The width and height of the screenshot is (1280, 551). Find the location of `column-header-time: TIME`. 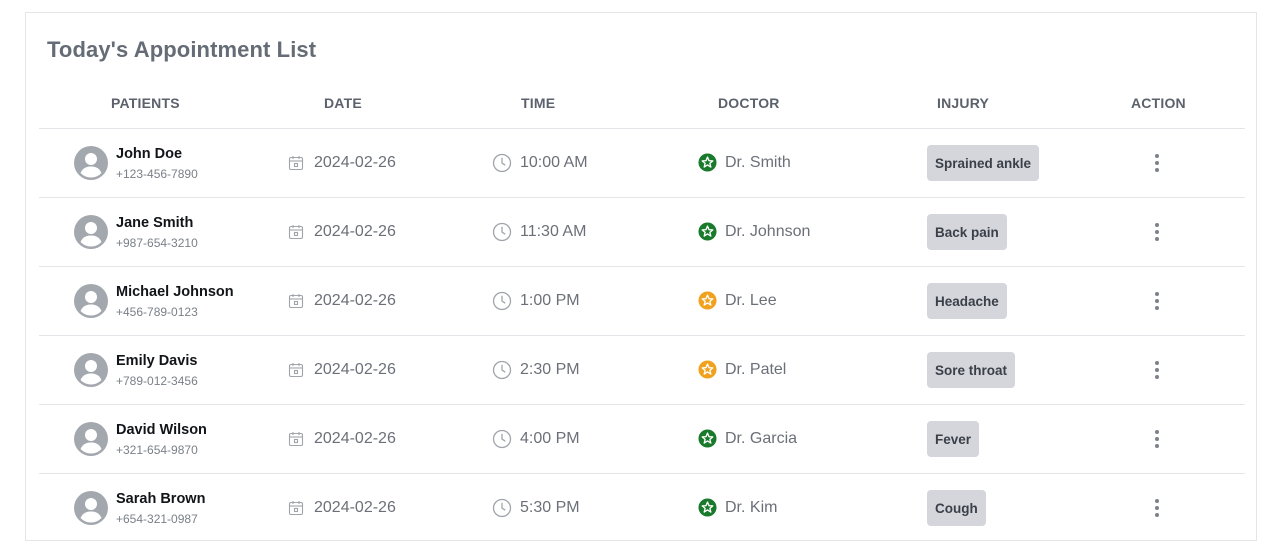

column-header-time: TIME is located at coordinates (538, 103).